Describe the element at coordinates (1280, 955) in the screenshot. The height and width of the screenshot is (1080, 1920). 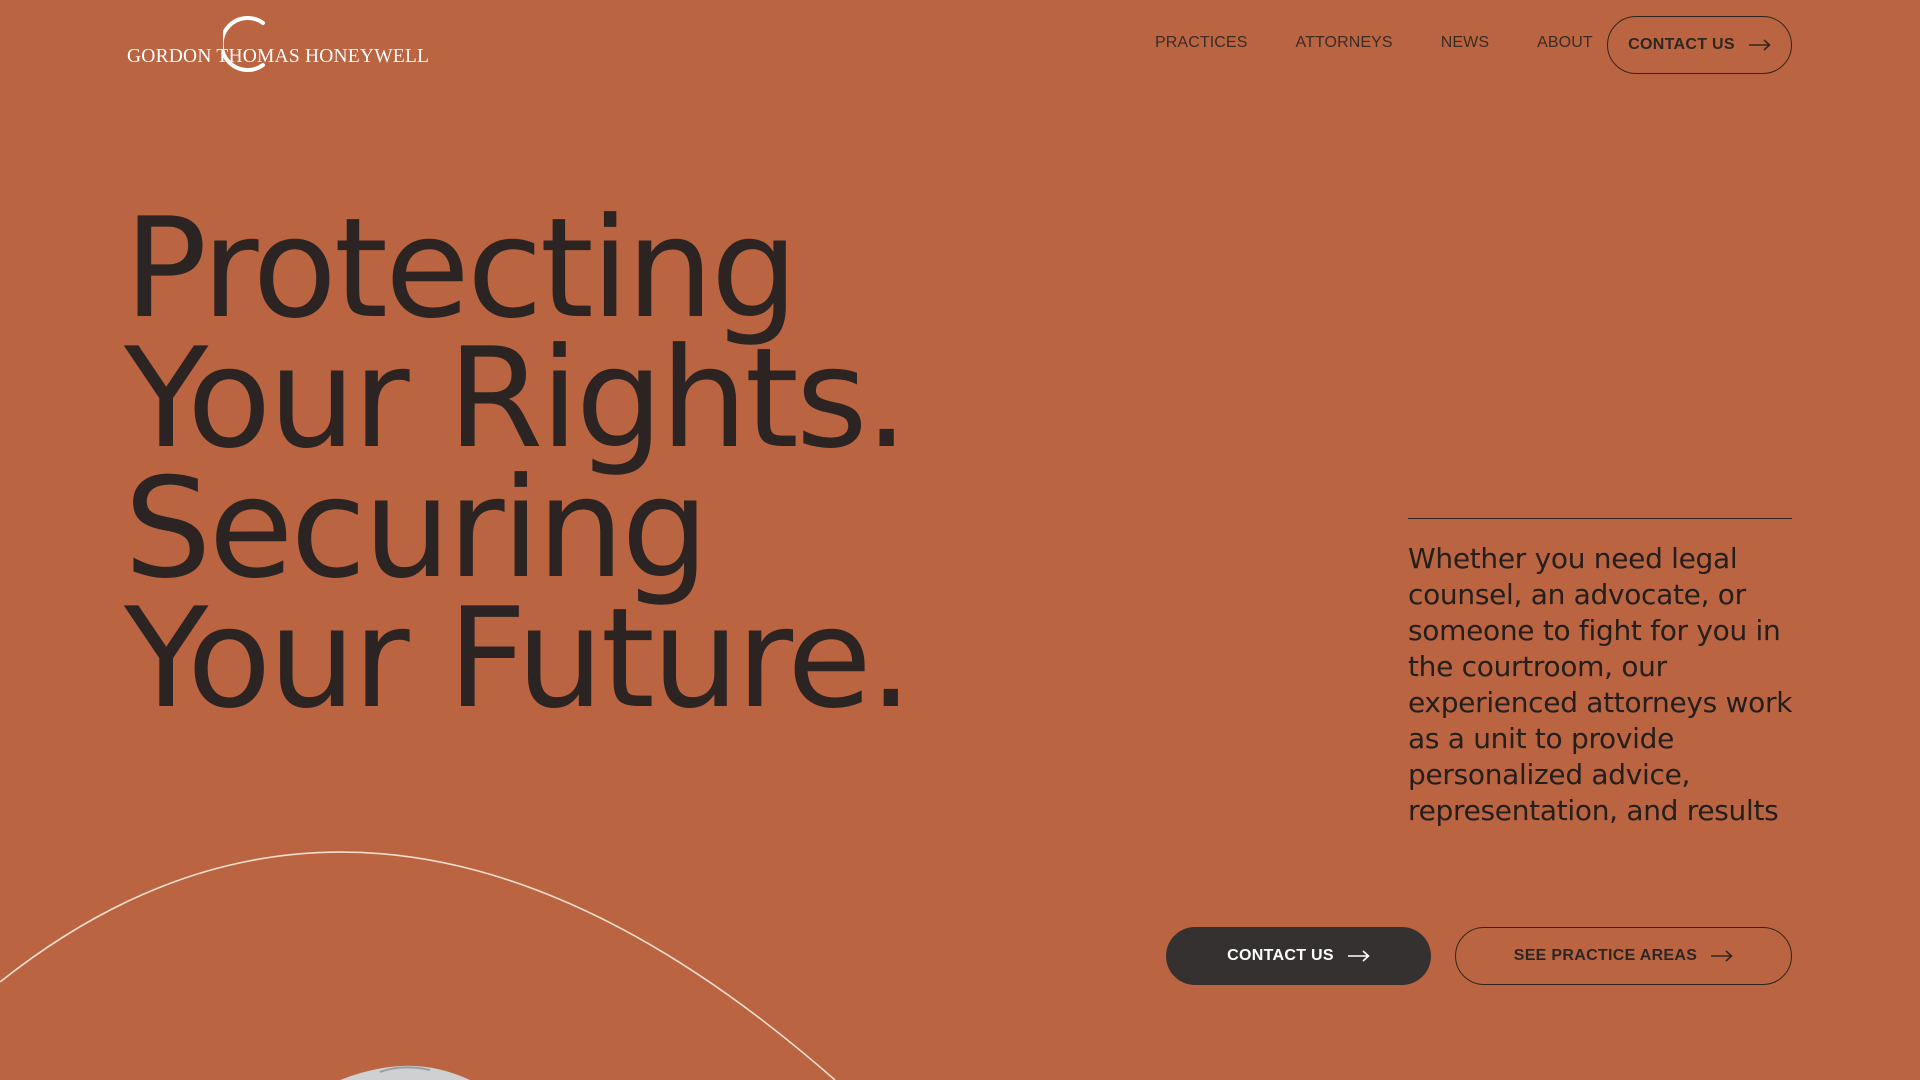
I see `hero-contact-label: CONTACT US` at that location.